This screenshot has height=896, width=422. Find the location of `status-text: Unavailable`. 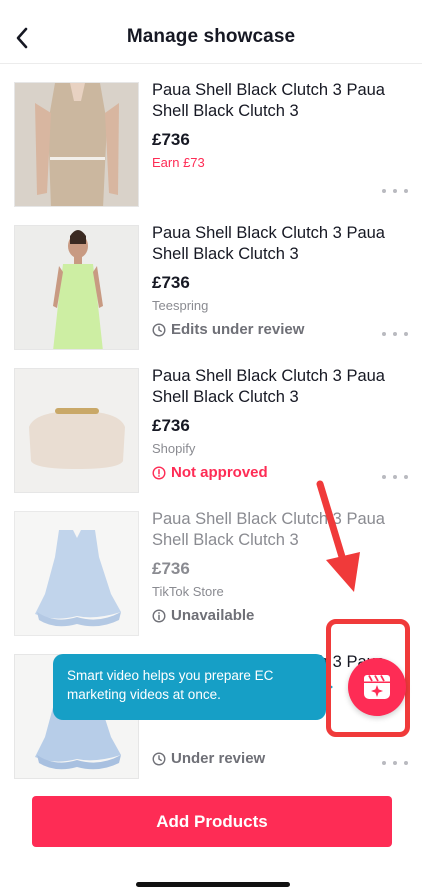

status-text: Unavailable is located at coordinates (213, 615).